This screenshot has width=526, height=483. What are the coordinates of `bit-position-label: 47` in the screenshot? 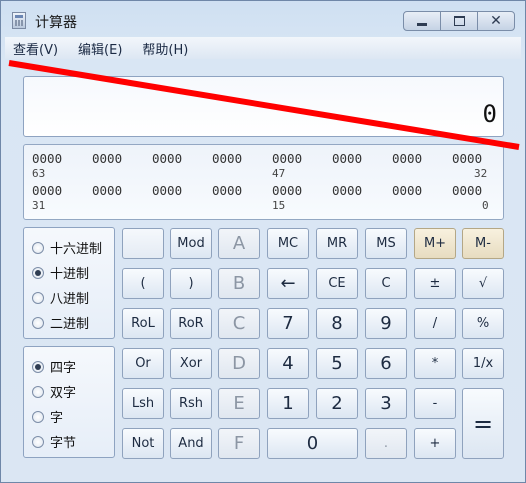 It's located at (279, 173).